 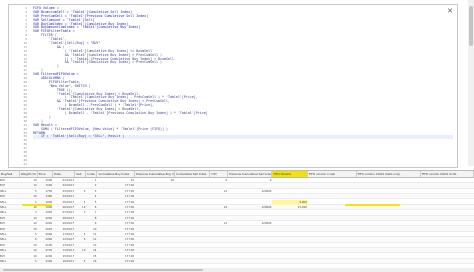 What do you see at coordinates (68, 207) in the screenshot?
I see `table-cell: 06/01/17` at bounding box center [68, 207].